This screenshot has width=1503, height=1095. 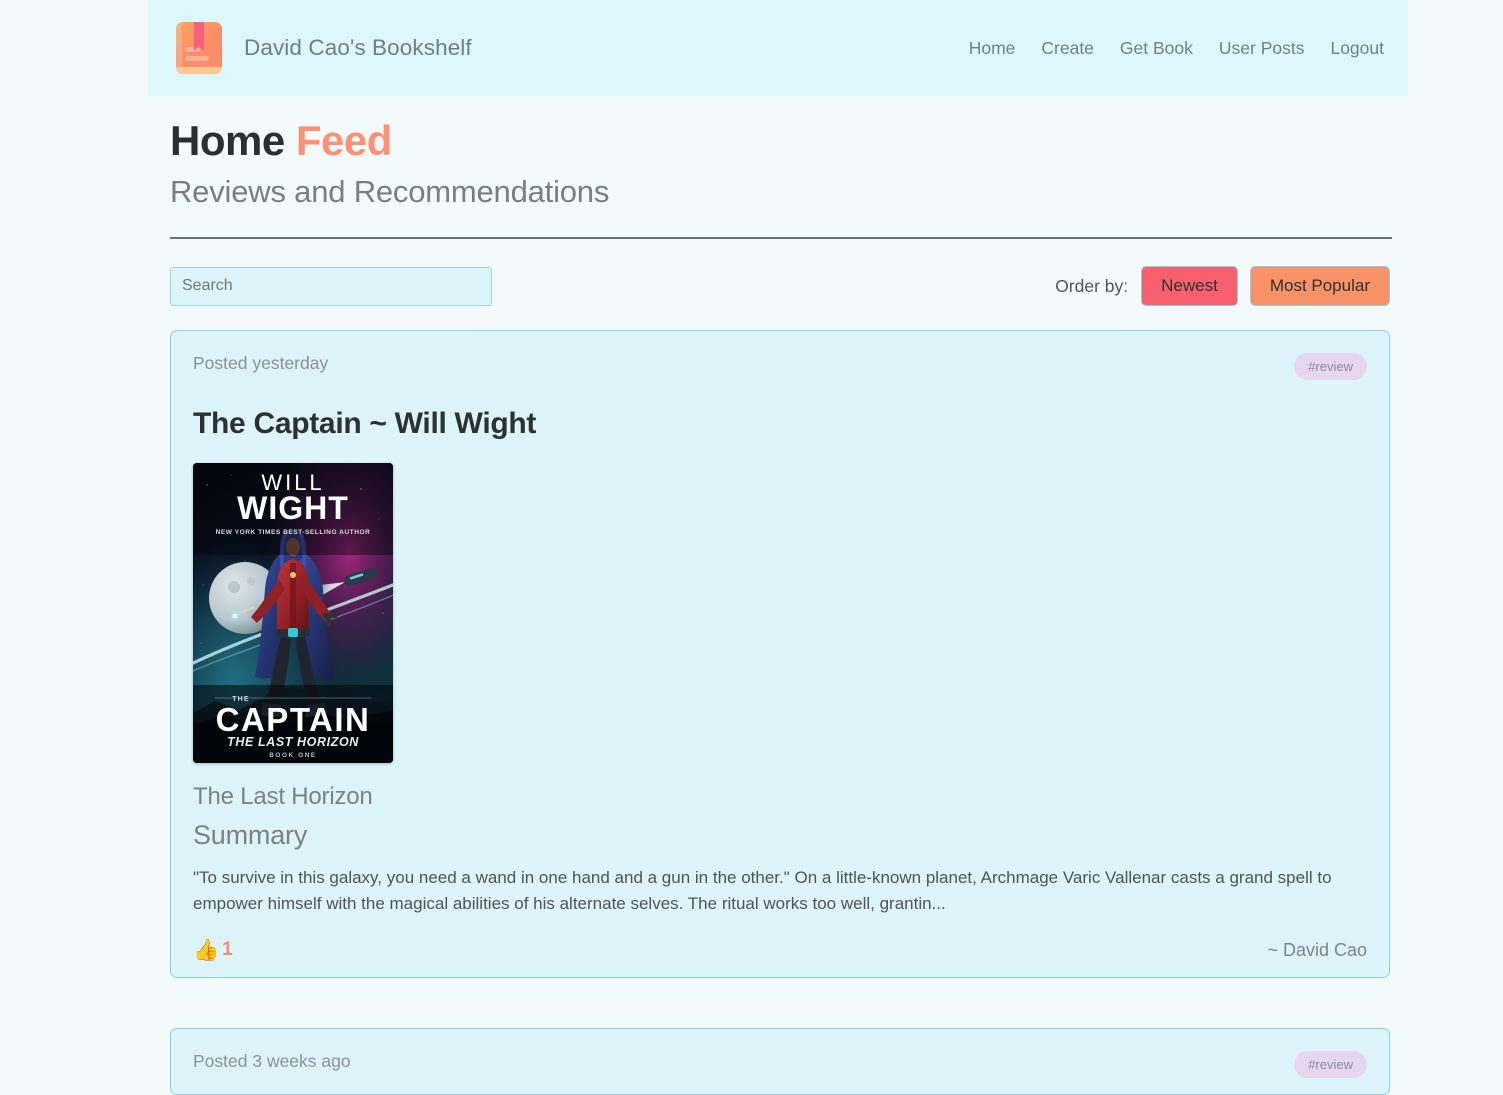 What do you see at coordinates (227, 950) in the screenshot?
I see `like-count: 1` at bounding box center [227, 950].